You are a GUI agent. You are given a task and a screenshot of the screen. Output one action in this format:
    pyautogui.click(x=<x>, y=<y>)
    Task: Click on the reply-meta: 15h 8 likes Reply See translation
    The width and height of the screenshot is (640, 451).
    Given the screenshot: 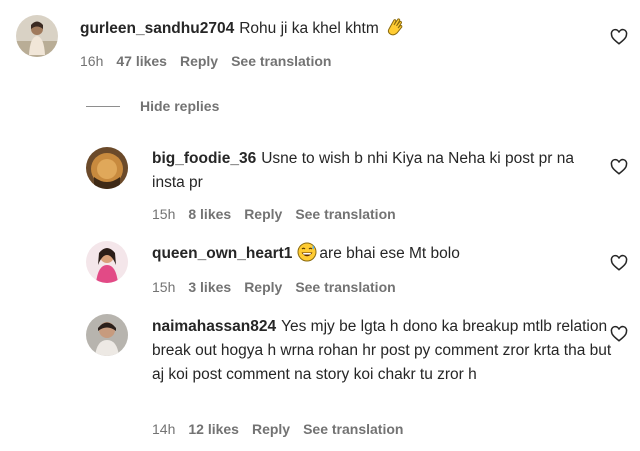 What is the action you would take?
    pyautogui.click(x=280, y=214)
    